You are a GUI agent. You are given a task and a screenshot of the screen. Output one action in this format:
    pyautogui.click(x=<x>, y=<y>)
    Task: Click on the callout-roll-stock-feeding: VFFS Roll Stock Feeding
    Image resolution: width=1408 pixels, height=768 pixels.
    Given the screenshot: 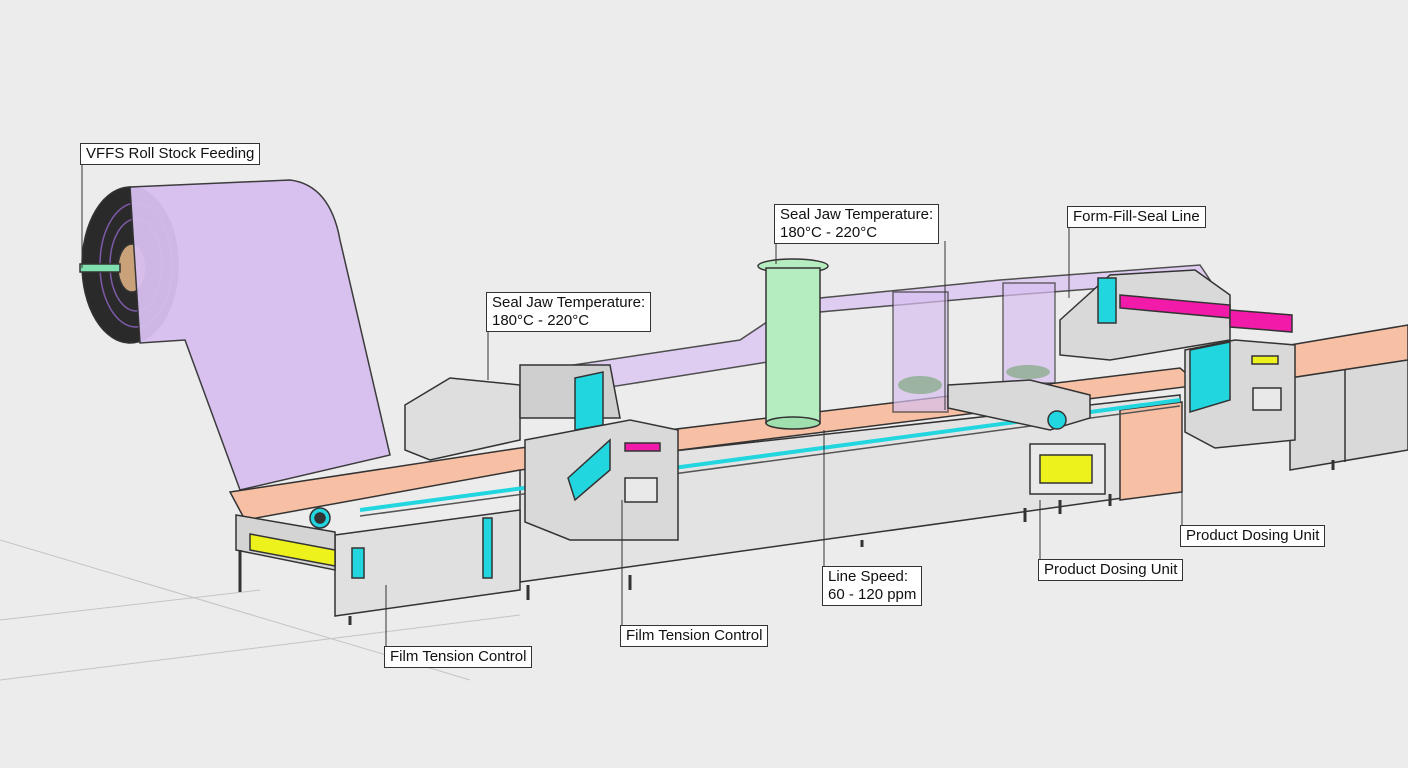 What is the action you would take?
    pyautogui.click(x=170, y=154)
    